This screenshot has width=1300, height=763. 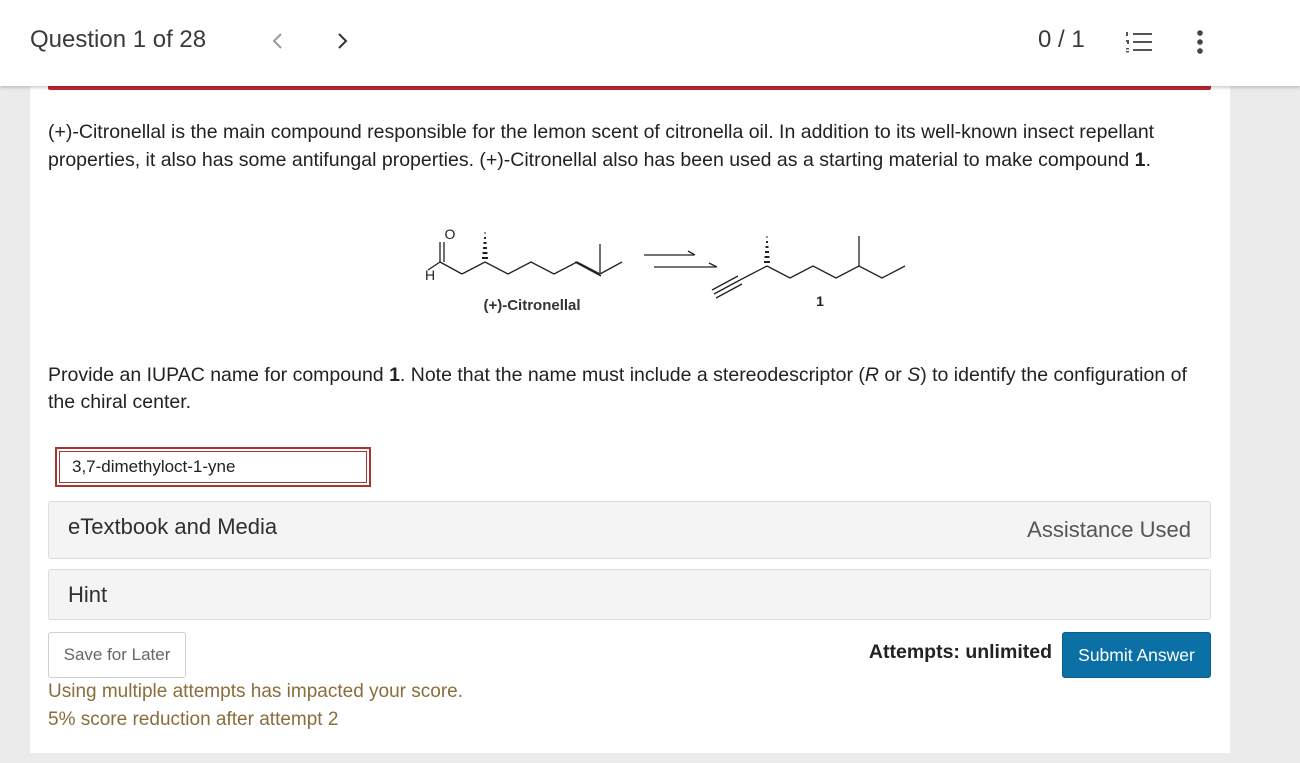 What do you see at coordinates (342, 41) in the screenshot?
I see `chevron-right-icon` at bounding box center [342, 41].